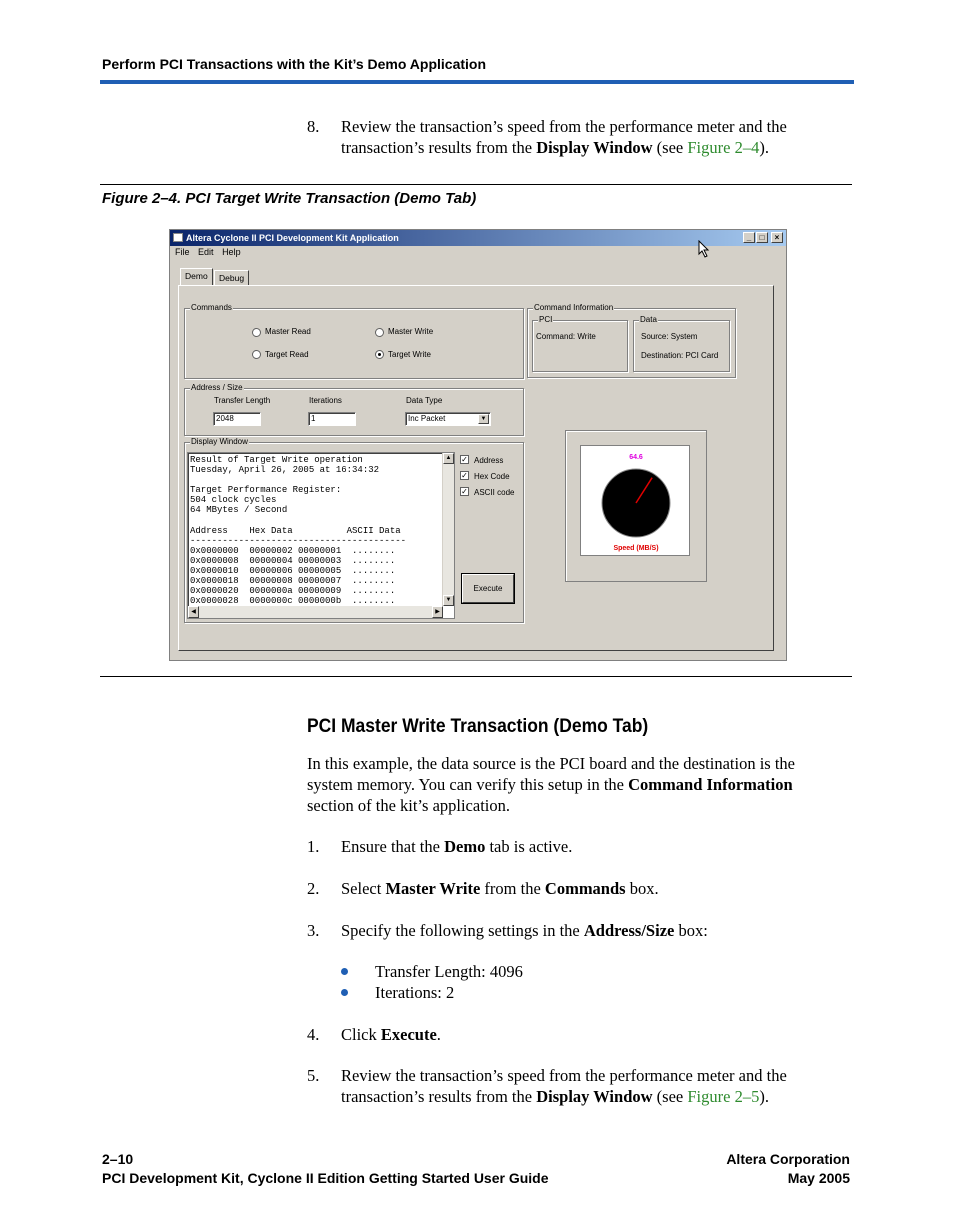 The height and width of the screenshot is (1227, 954). I want to click on command-value: Command: Write, so click(566, 336).